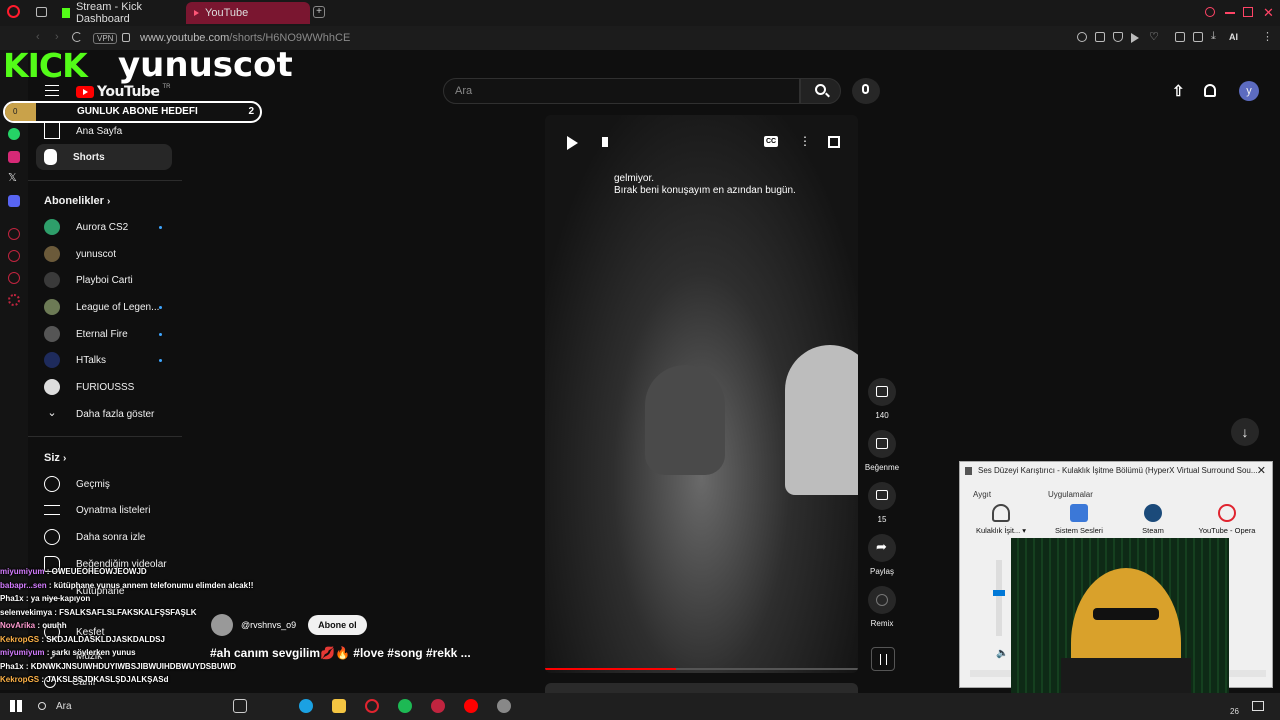 This screenshot has height=720, width=1280. What do you see at coordinates (14, 278) in the screenshot?
I see `pinboard-icon` at bounding box center [14, 278].